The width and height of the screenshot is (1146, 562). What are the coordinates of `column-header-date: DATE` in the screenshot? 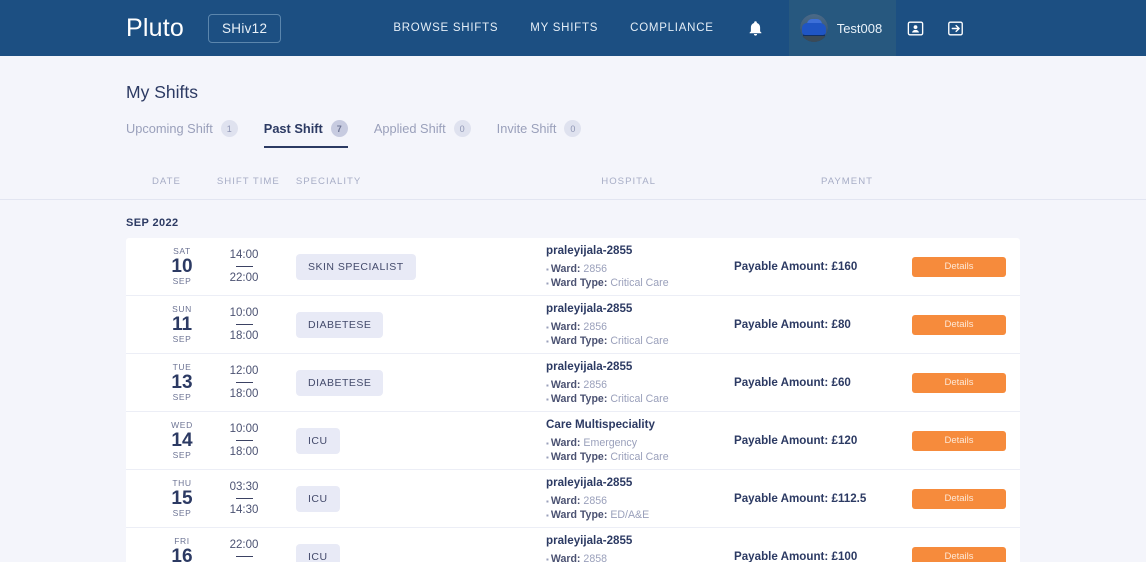 It's located at (166, 181).